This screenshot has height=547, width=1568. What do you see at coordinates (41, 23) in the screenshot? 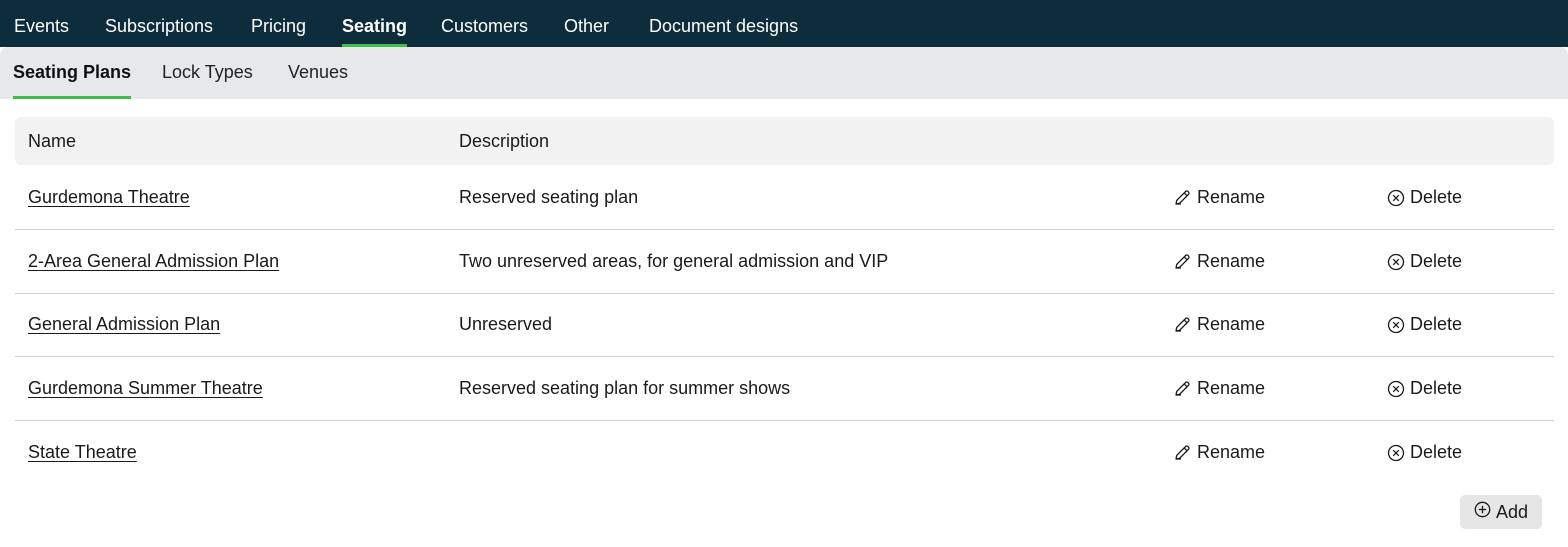
I see `tab-events: Events` at bounding box center [41, 23].